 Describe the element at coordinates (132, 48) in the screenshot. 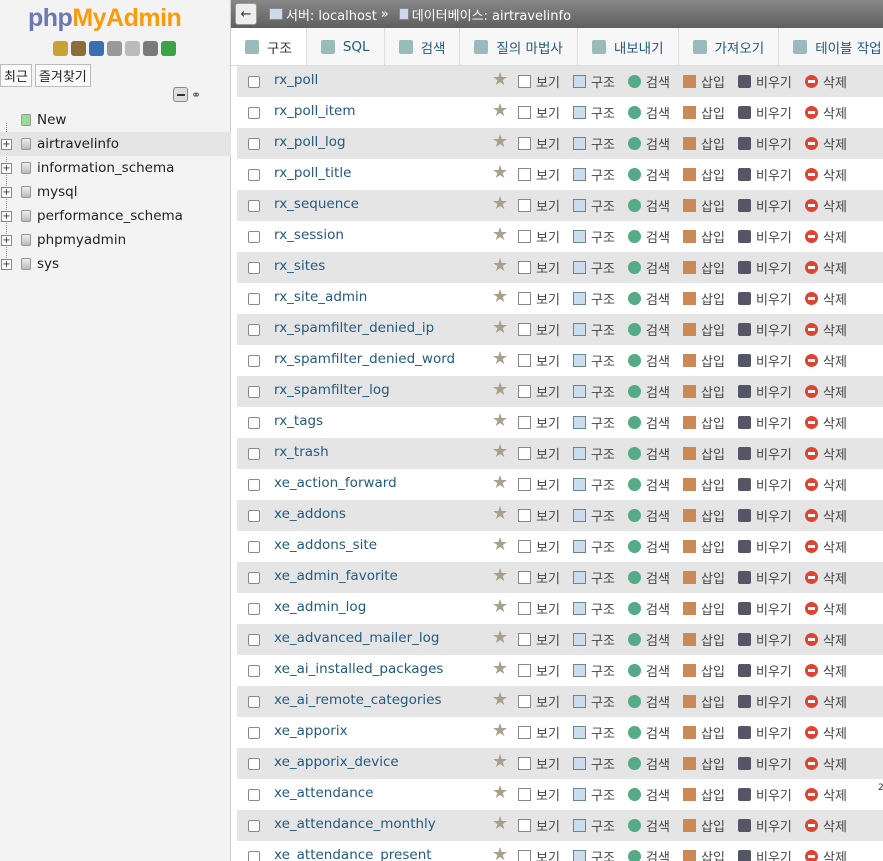

I see `copy-icon` at that location.